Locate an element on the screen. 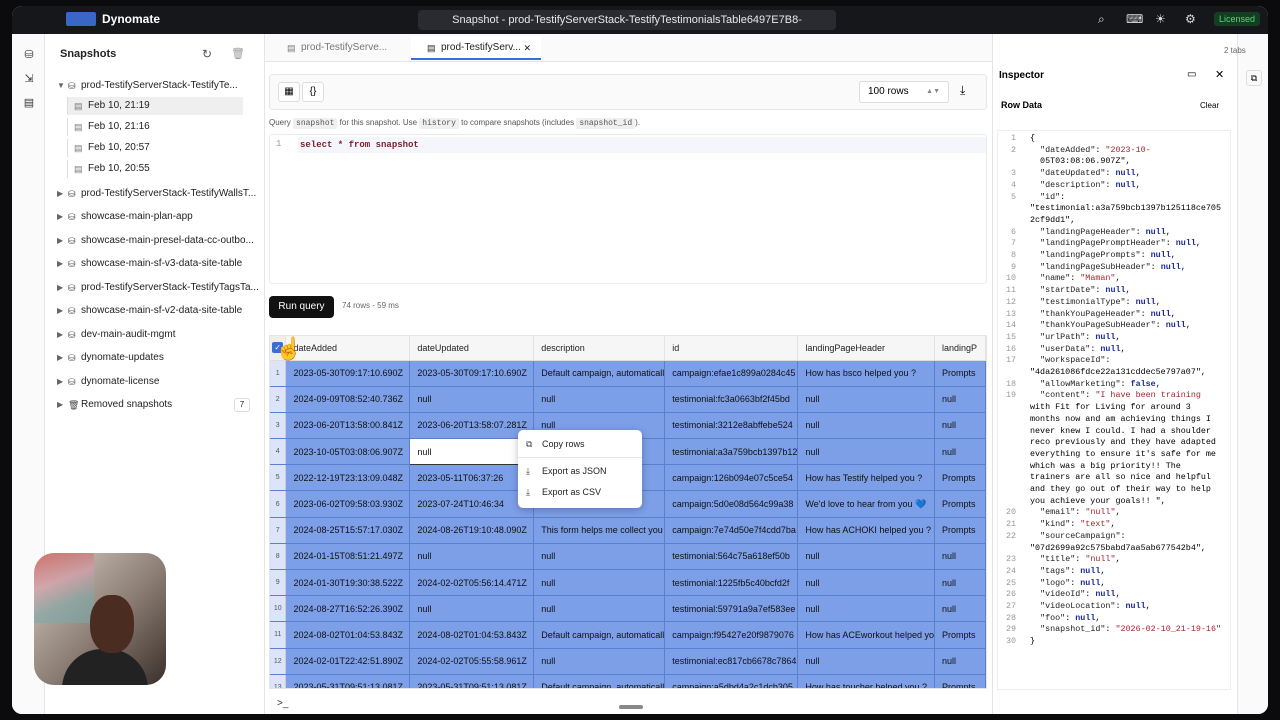 The width and height of the screenshot is (1280, 720). table-cell: 2023-07-24T10:46:34 is located at coordinates (472, 504).